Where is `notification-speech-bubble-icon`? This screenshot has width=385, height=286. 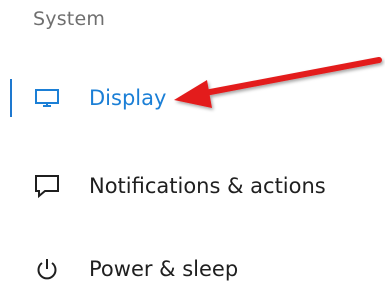 notification-speech-bubble-icon is located at coordinates (47, 186).